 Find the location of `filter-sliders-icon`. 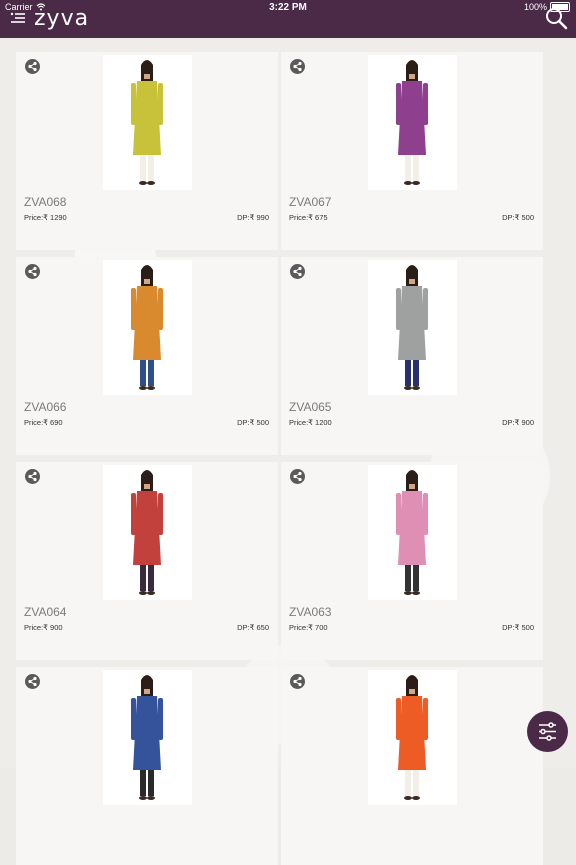

filter-sliders-icon is located at coordinates (547, 731).